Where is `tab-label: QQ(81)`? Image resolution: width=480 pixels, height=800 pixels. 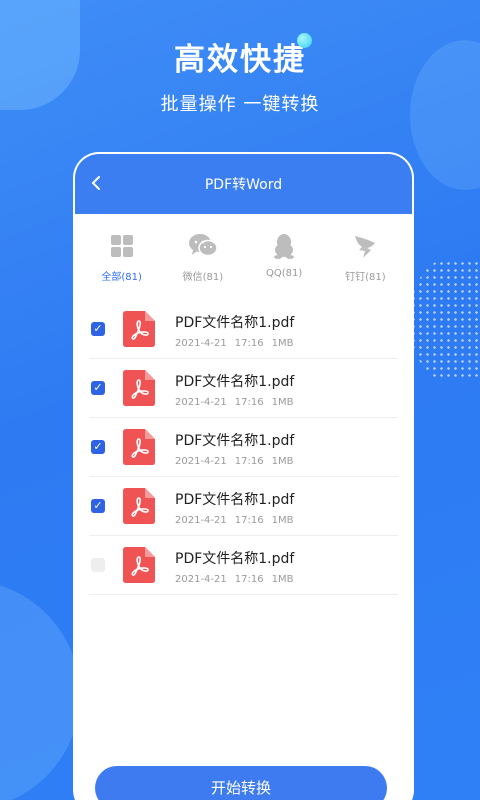
tab-label: QQ(81) is located at coordinates (284, 273).